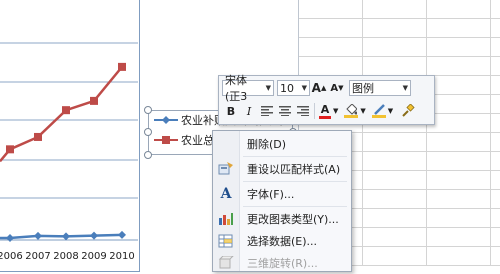 Image resolution: width=500 pixels, height=274 pixels. What do you see at coordinates (37, 256) in the screenshot?
I see `x-tick-label: 2007` at bounding box center [37, 256].